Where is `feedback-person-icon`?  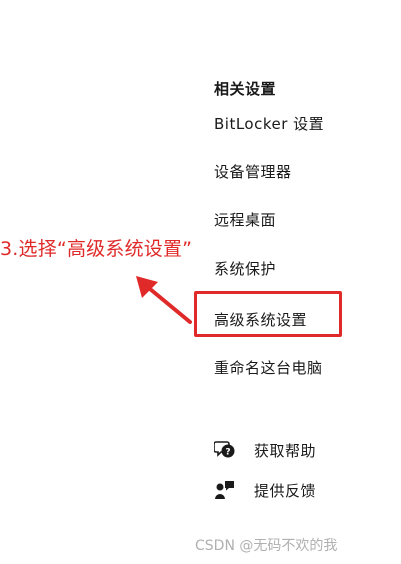
feedback-person-icon is located at coordinates (225, 490).